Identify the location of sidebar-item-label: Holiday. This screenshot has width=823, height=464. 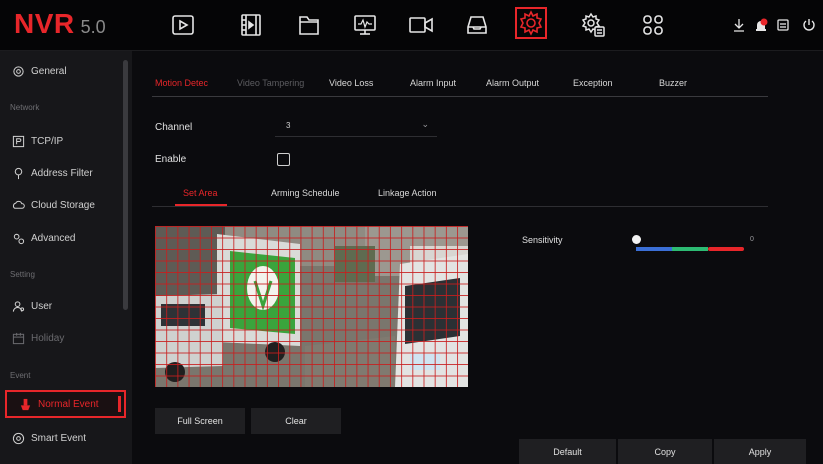
(48, 338).